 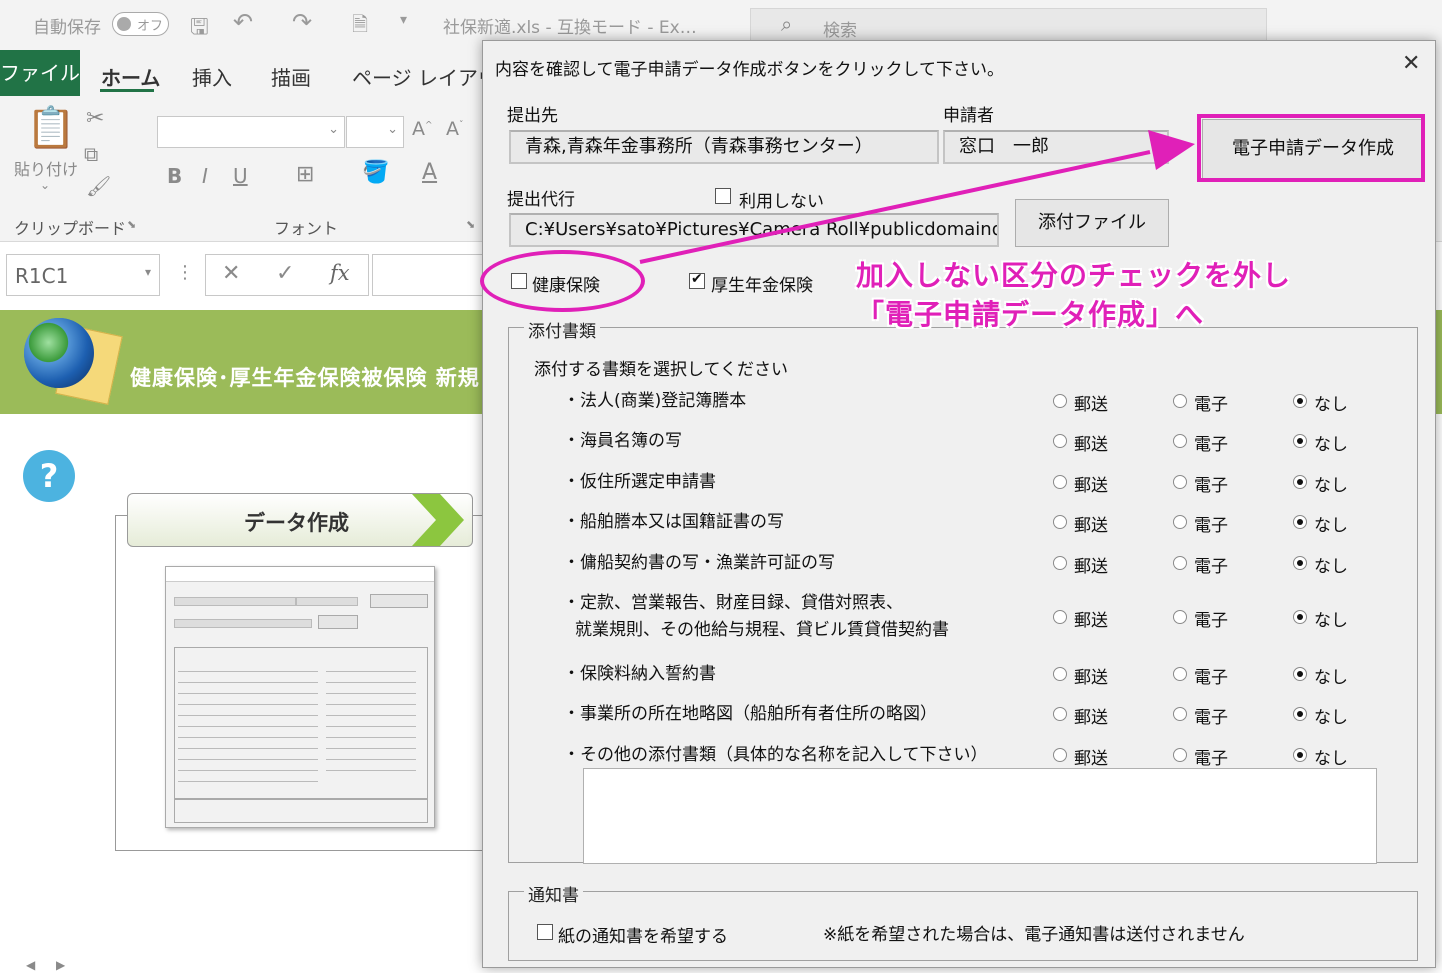 I want to click on annotation-line-2: 「電子申請データ作成」へ, so click(x=1030, y=314).